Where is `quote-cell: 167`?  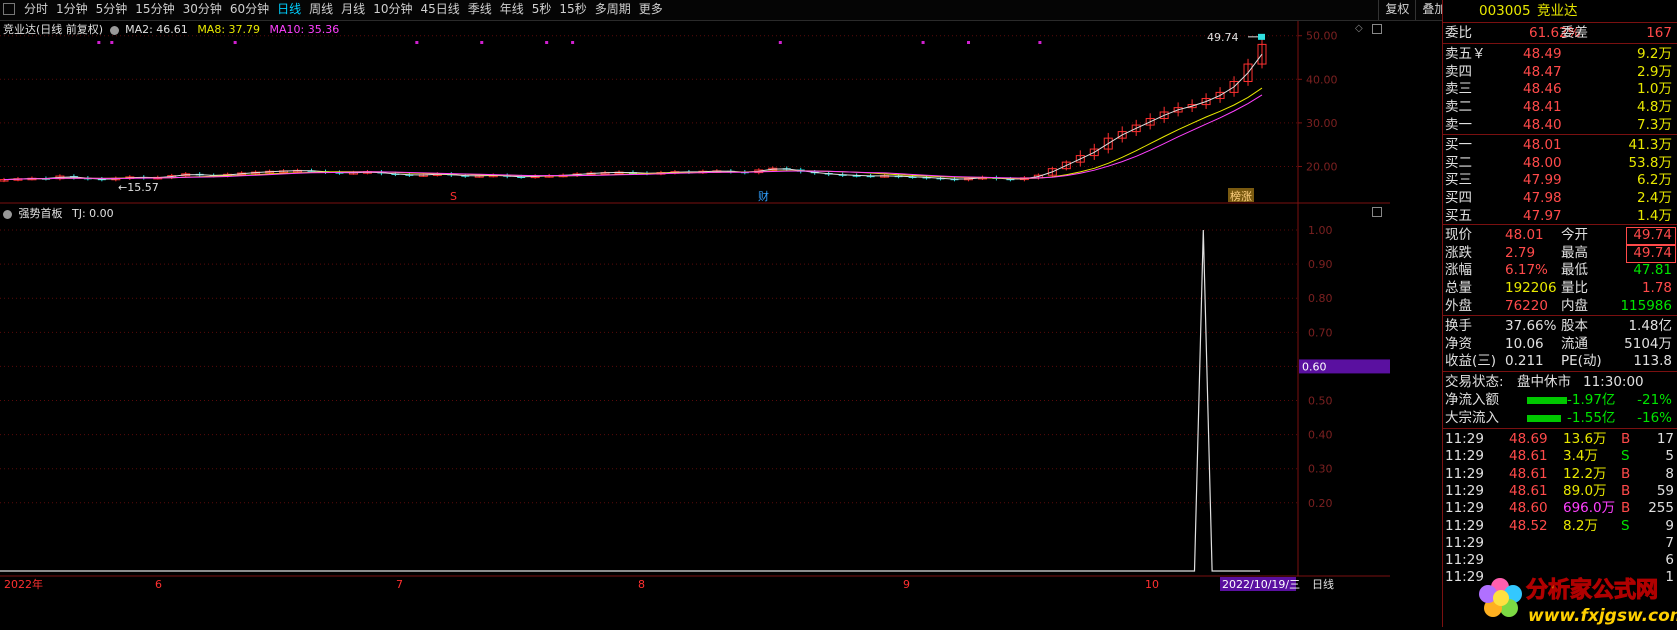
quote-cell: 167 is located at coordinates (1659, 33).